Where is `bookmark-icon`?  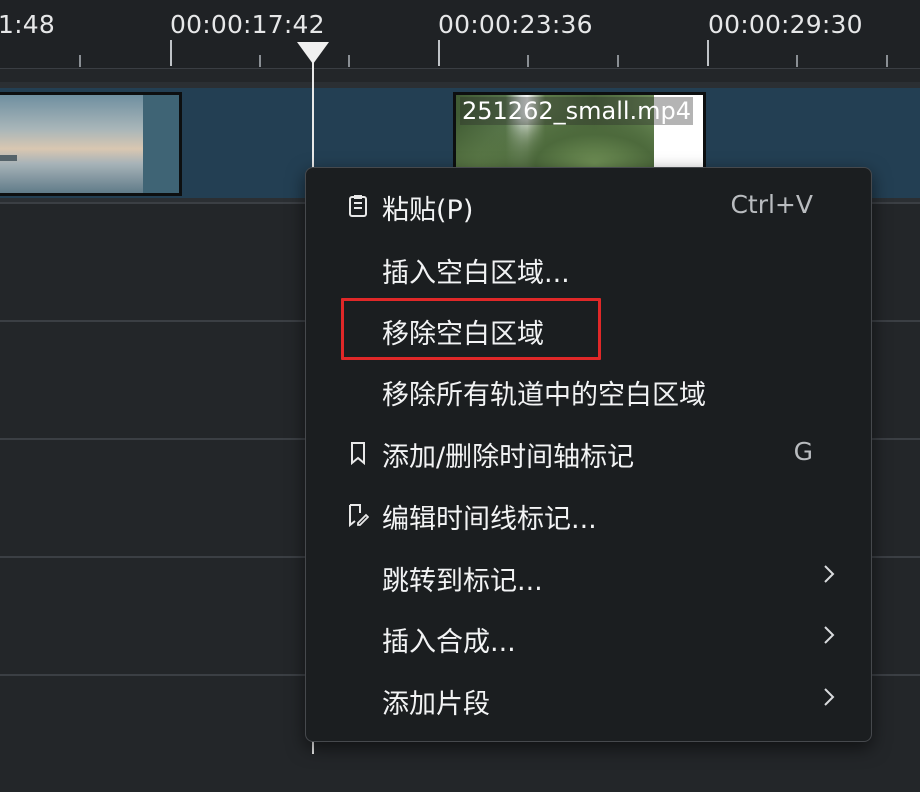 bookmark-icon is located at coordinates (358, 453).